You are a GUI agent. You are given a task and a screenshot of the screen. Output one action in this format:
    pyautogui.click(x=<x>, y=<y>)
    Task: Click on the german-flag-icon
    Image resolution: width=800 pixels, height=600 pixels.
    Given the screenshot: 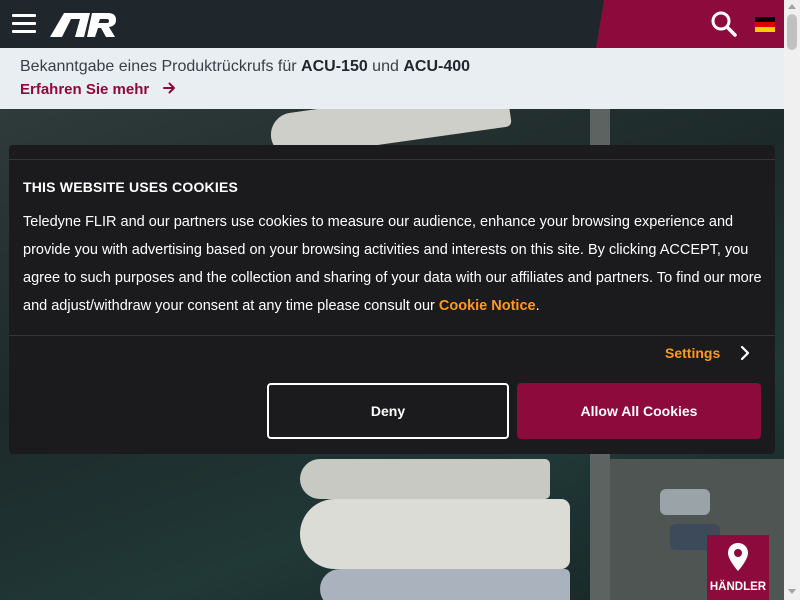 What is the action you would take?
    pyautogui.click(x=765, y=24)
    